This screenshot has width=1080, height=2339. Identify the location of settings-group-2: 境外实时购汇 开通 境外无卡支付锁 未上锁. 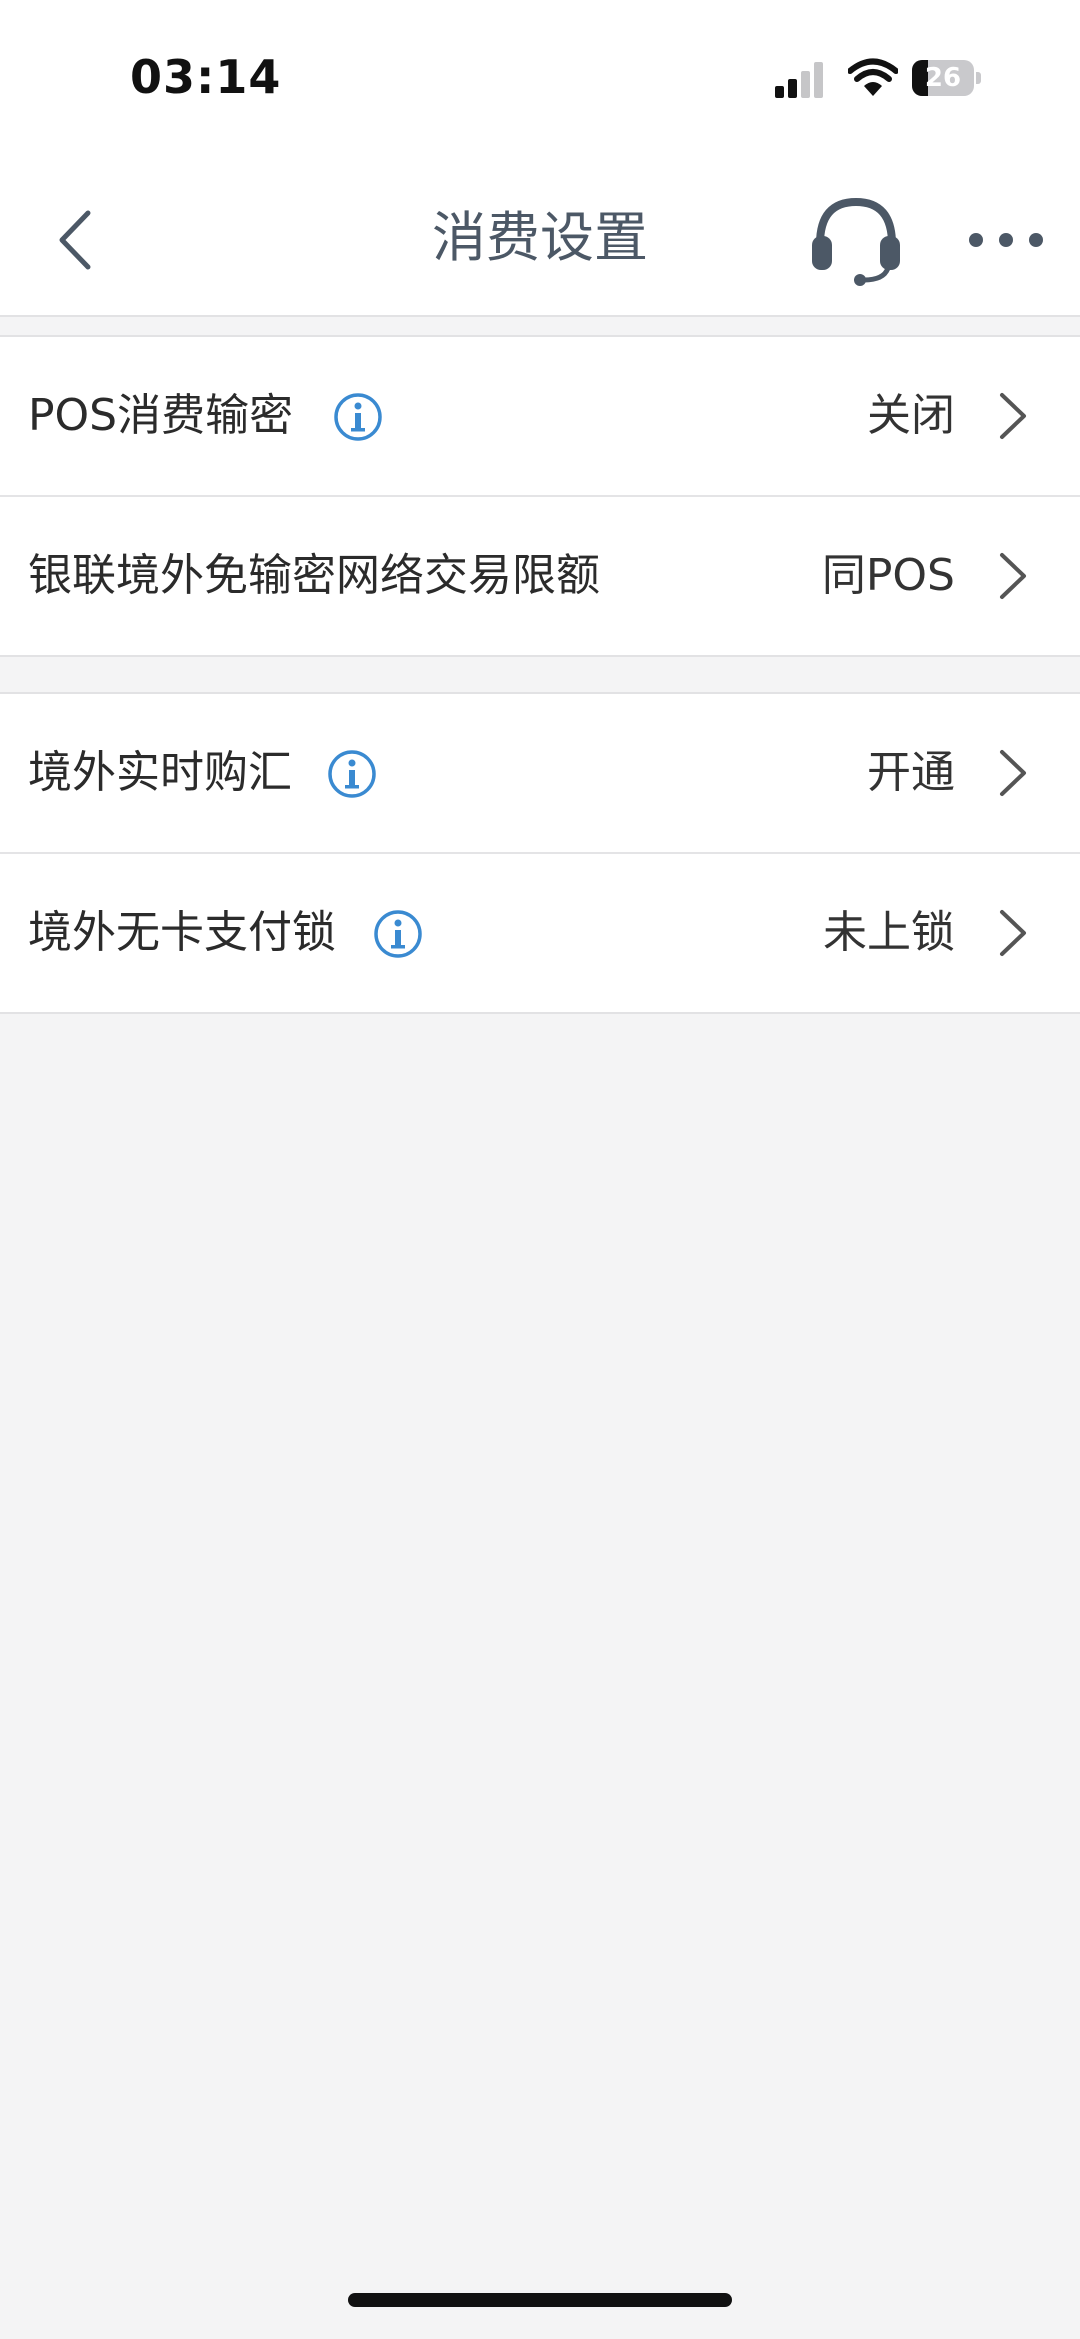
(540, 853).